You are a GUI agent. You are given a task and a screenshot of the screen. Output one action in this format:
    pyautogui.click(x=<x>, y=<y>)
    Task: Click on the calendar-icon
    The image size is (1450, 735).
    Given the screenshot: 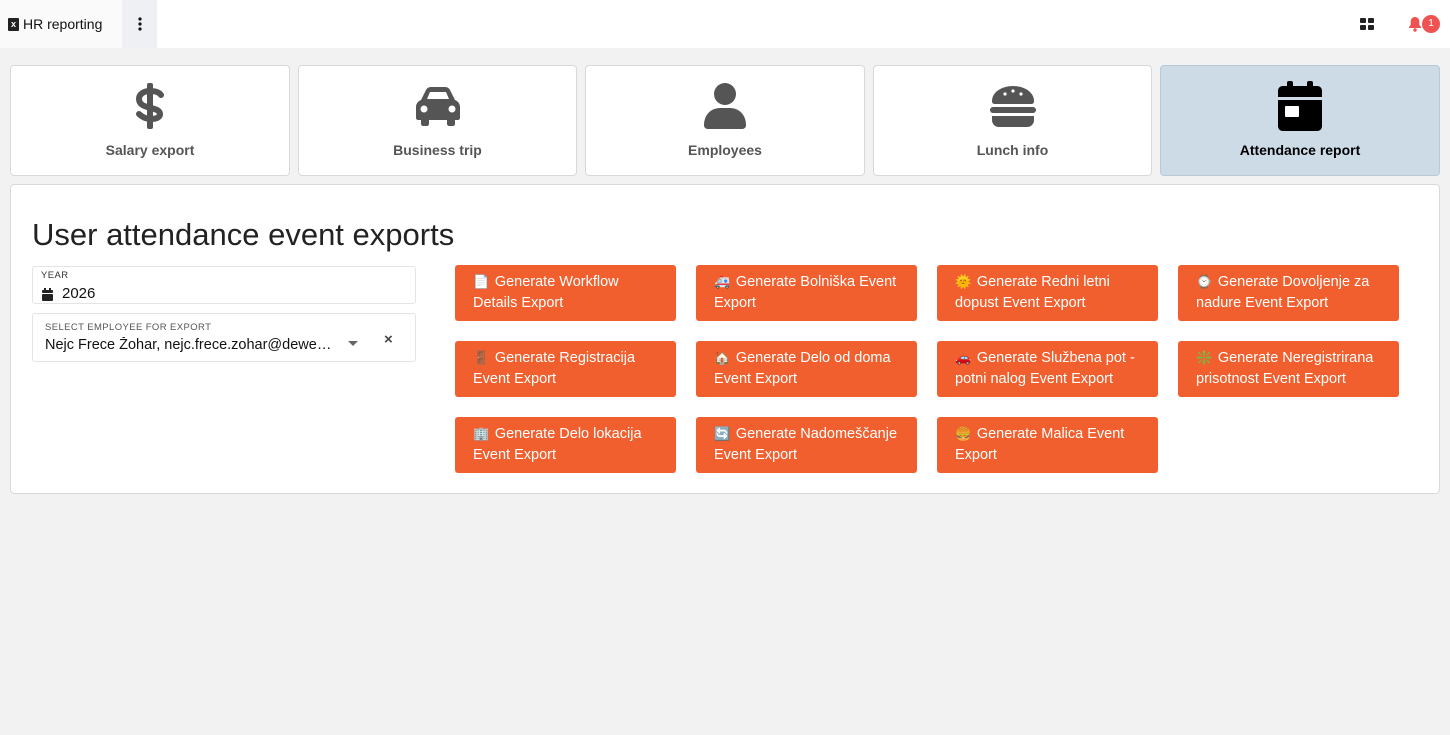 What is the action you would take?
    pyautogui.click(x=1300, y=106)
    